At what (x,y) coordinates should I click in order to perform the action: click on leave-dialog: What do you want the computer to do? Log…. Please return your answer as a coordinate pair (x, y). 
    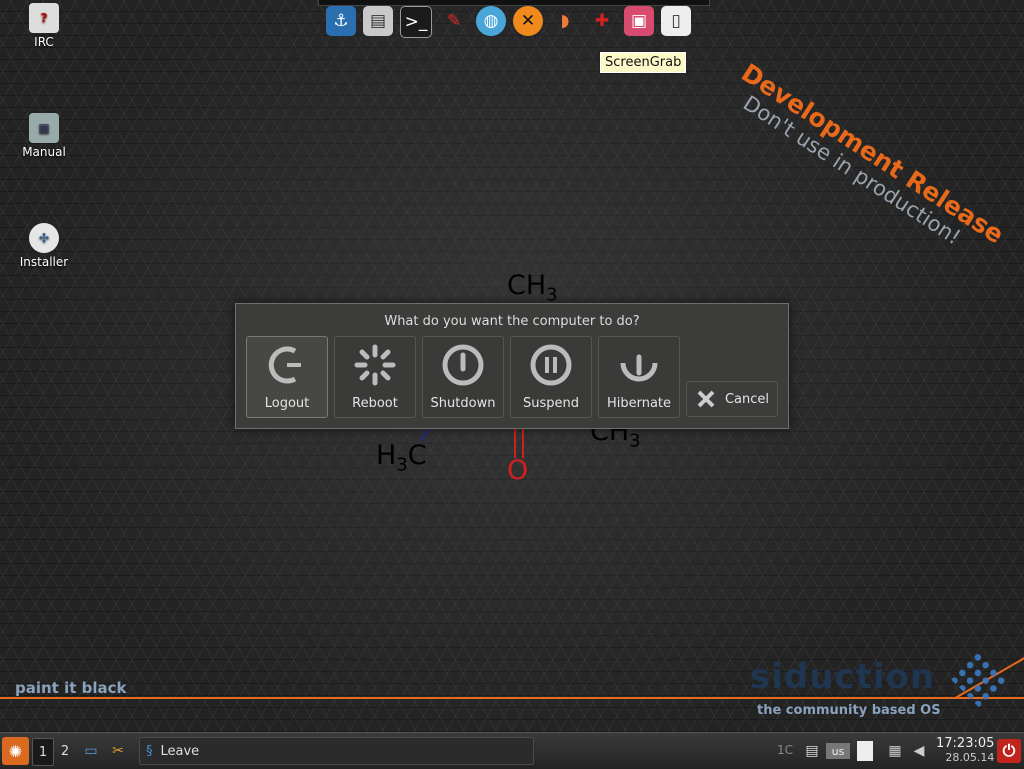
    Looking at the image, I should click on (512, 366).